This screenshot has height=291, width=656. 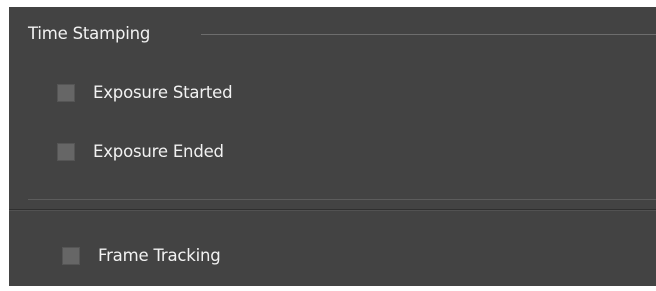 I want to click on frame-tracking-checkbox, so click(x=71, y=256).